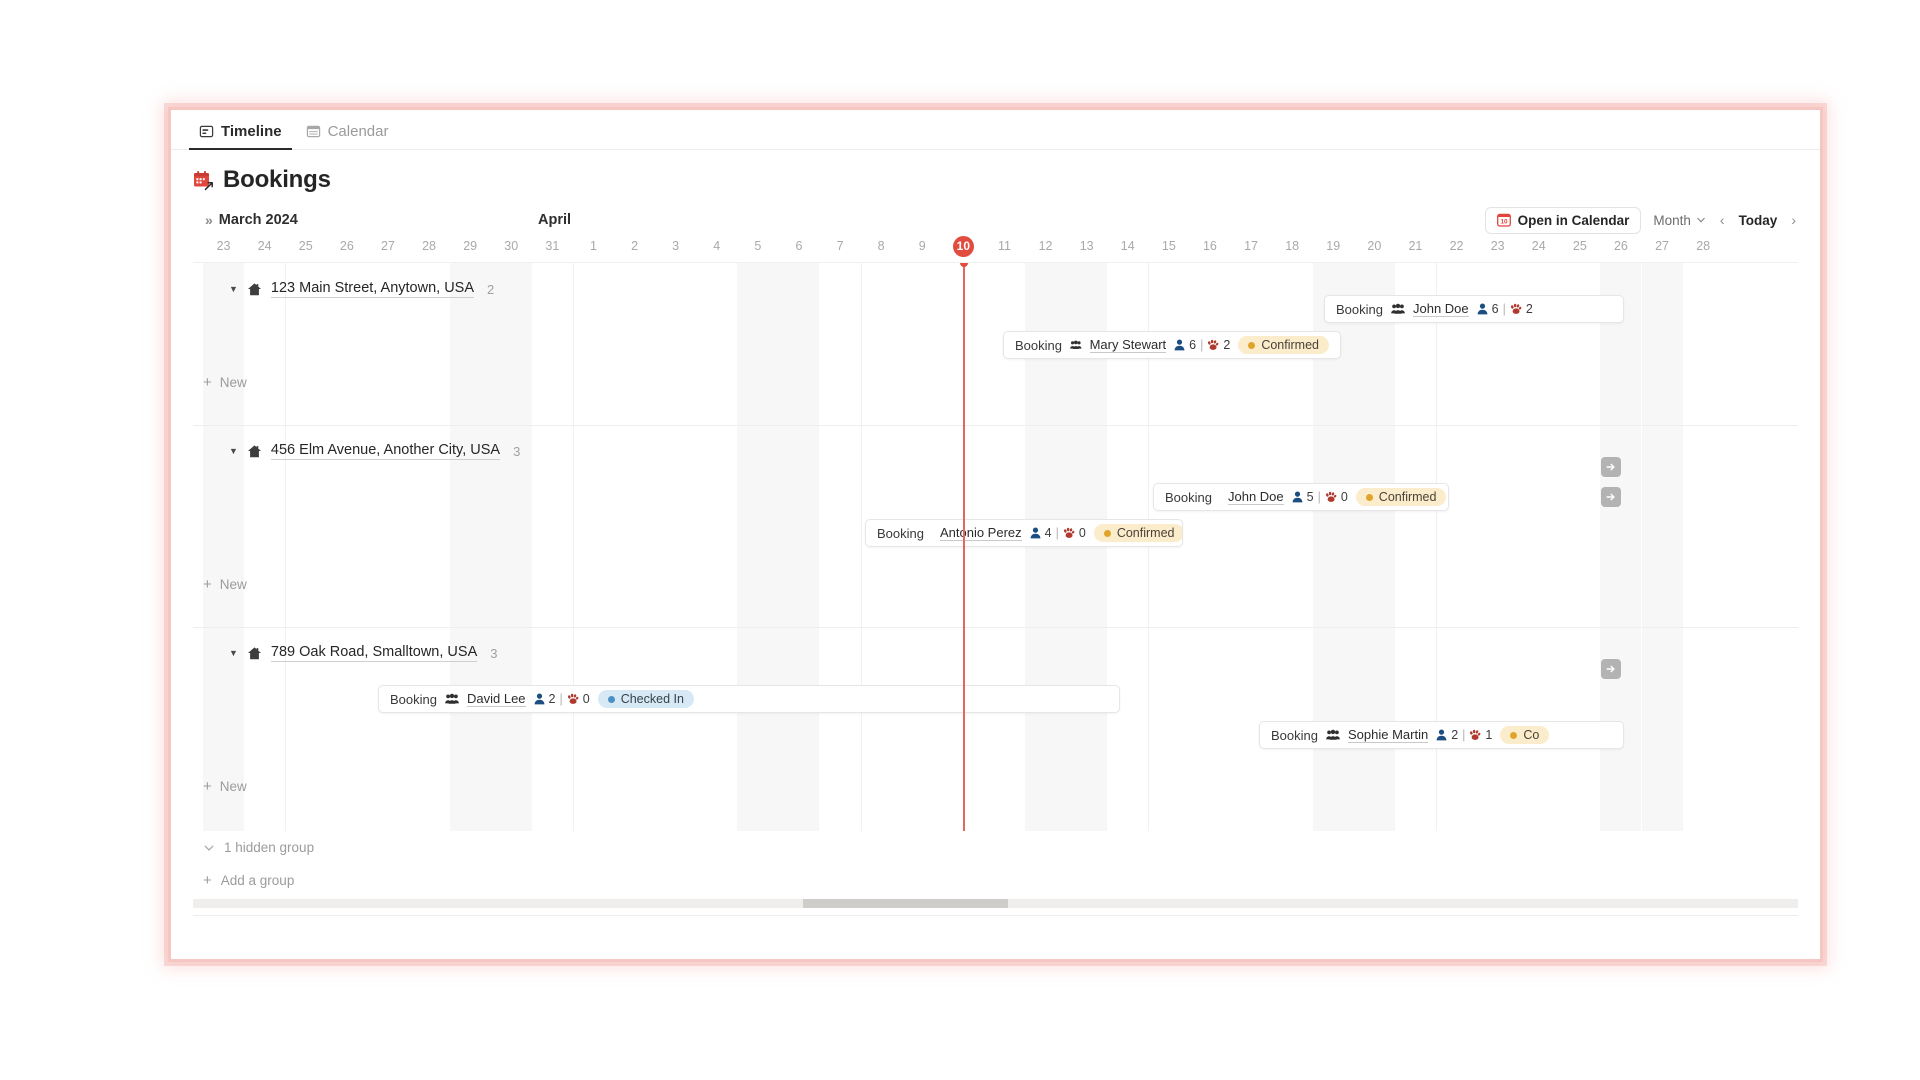  Describe the element at coordinates (552, 246) in the screenshot. I see `date-tick: 31` at that location.